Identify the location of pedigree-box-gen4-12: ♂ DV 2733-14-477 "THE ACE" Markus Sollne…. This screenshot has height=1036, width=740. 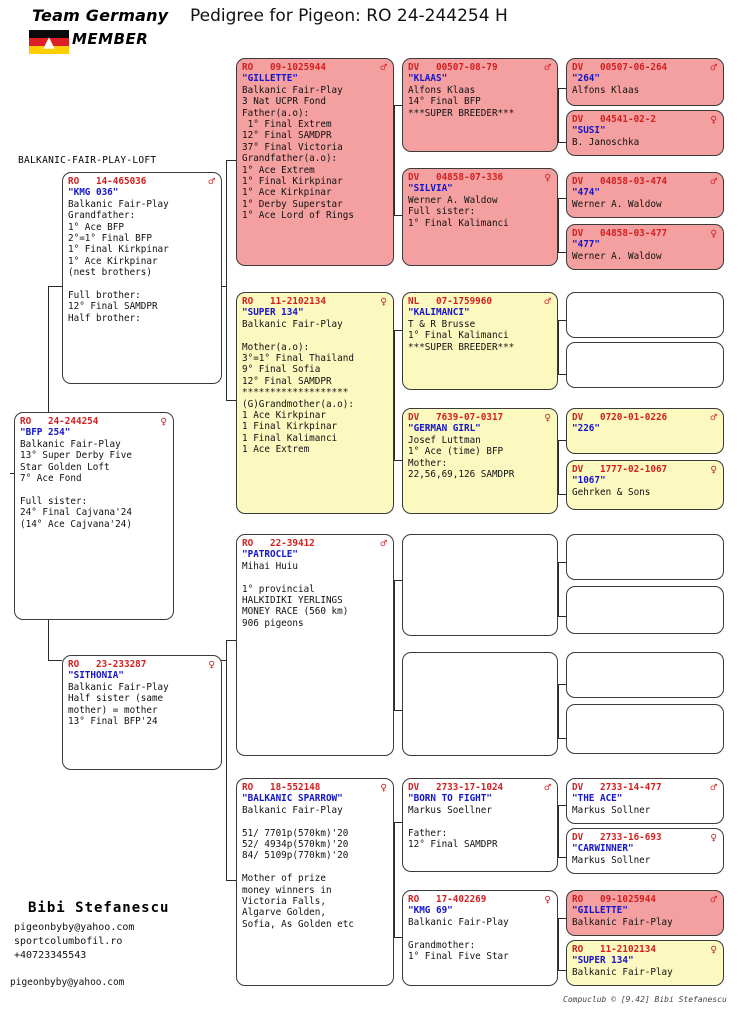
(645, 801).